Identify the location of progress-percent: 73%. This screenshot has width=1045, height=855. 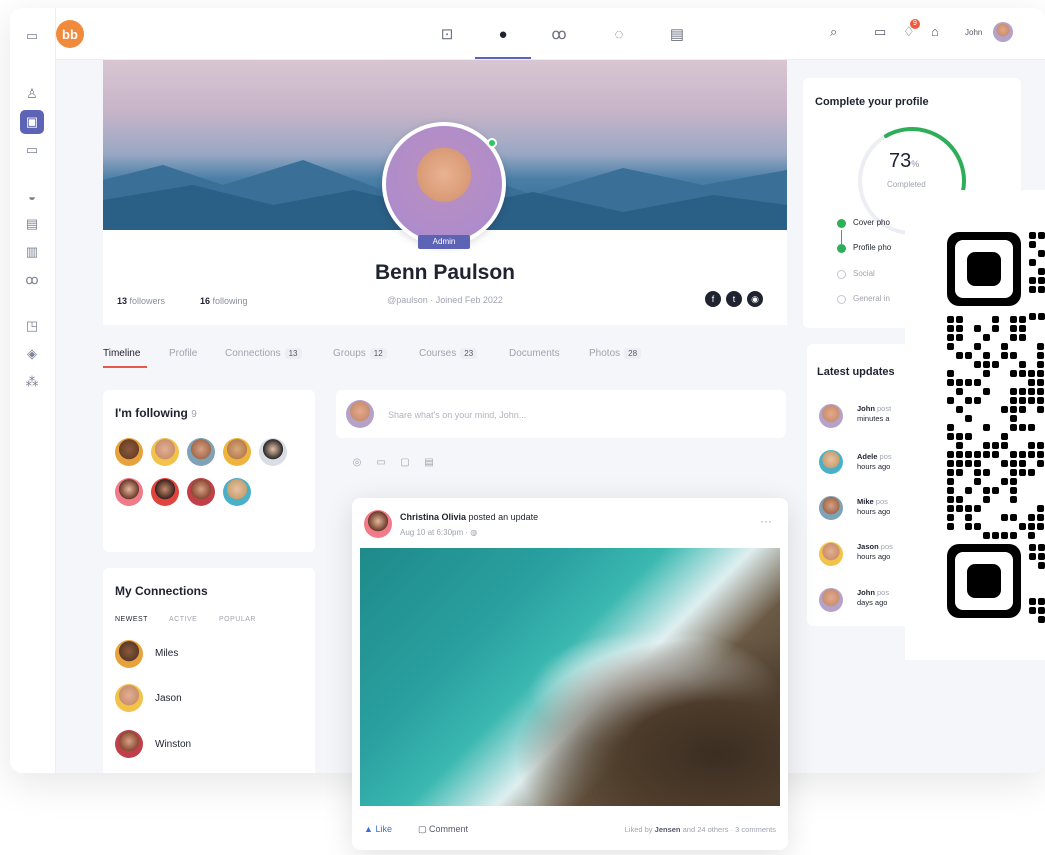
(904, 161).